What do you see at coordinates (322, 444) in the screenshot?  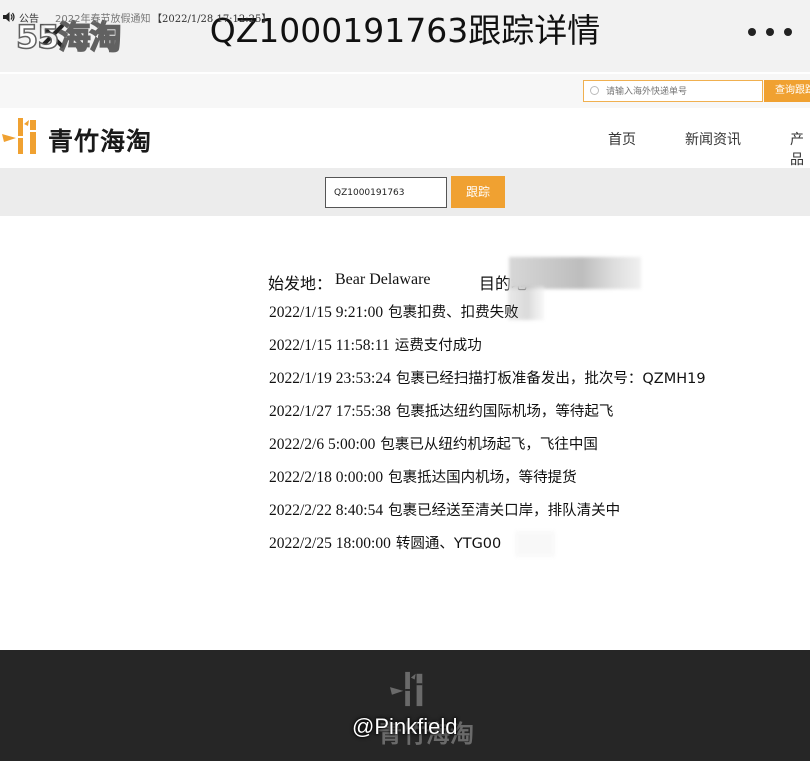 I see `event-time: 2022/2/6 5:00:00` at bounding box center [322, 444].